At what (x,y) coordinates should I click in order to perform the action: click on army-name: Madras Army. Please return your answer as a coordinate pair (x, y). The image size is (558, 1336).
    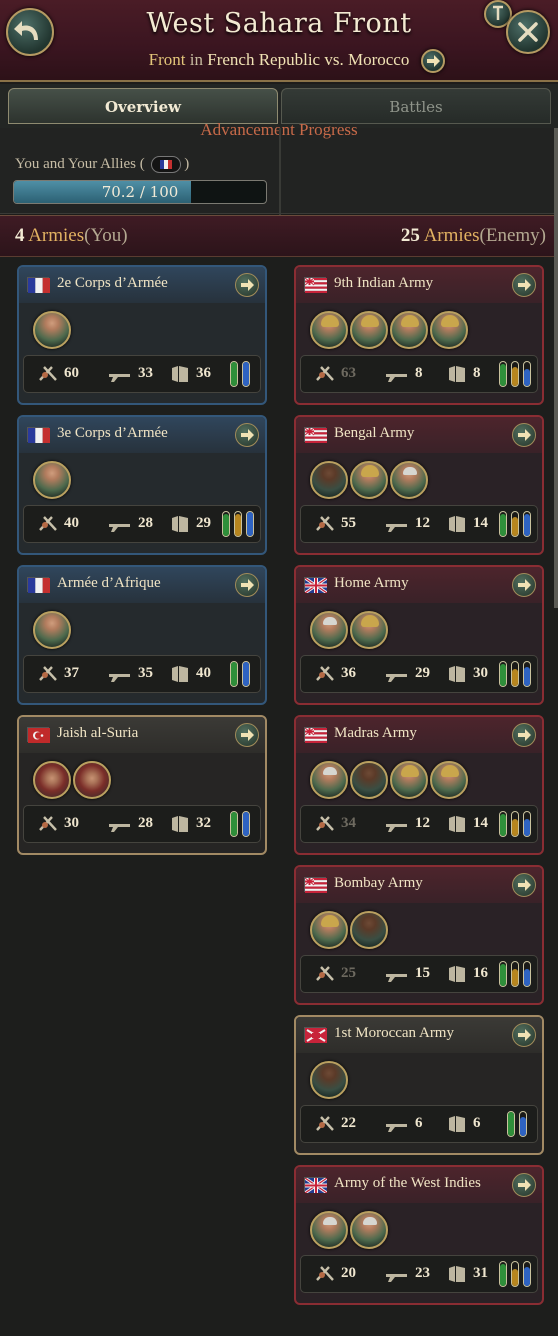
    Looking at the image, I should click on (375, 733).